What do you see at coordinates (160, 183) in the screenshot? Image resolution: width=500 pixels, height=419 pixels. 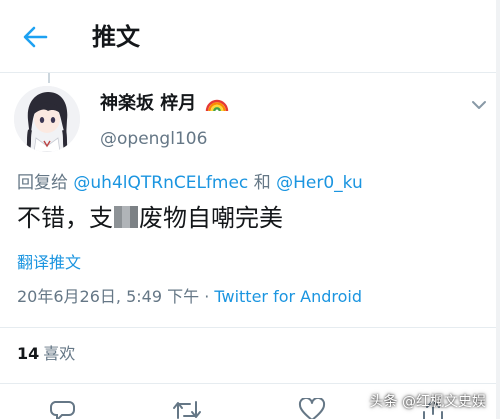 I see `reply-mention-1: @uh4lQTRnCELfmec` at bounding box center [160, 183].